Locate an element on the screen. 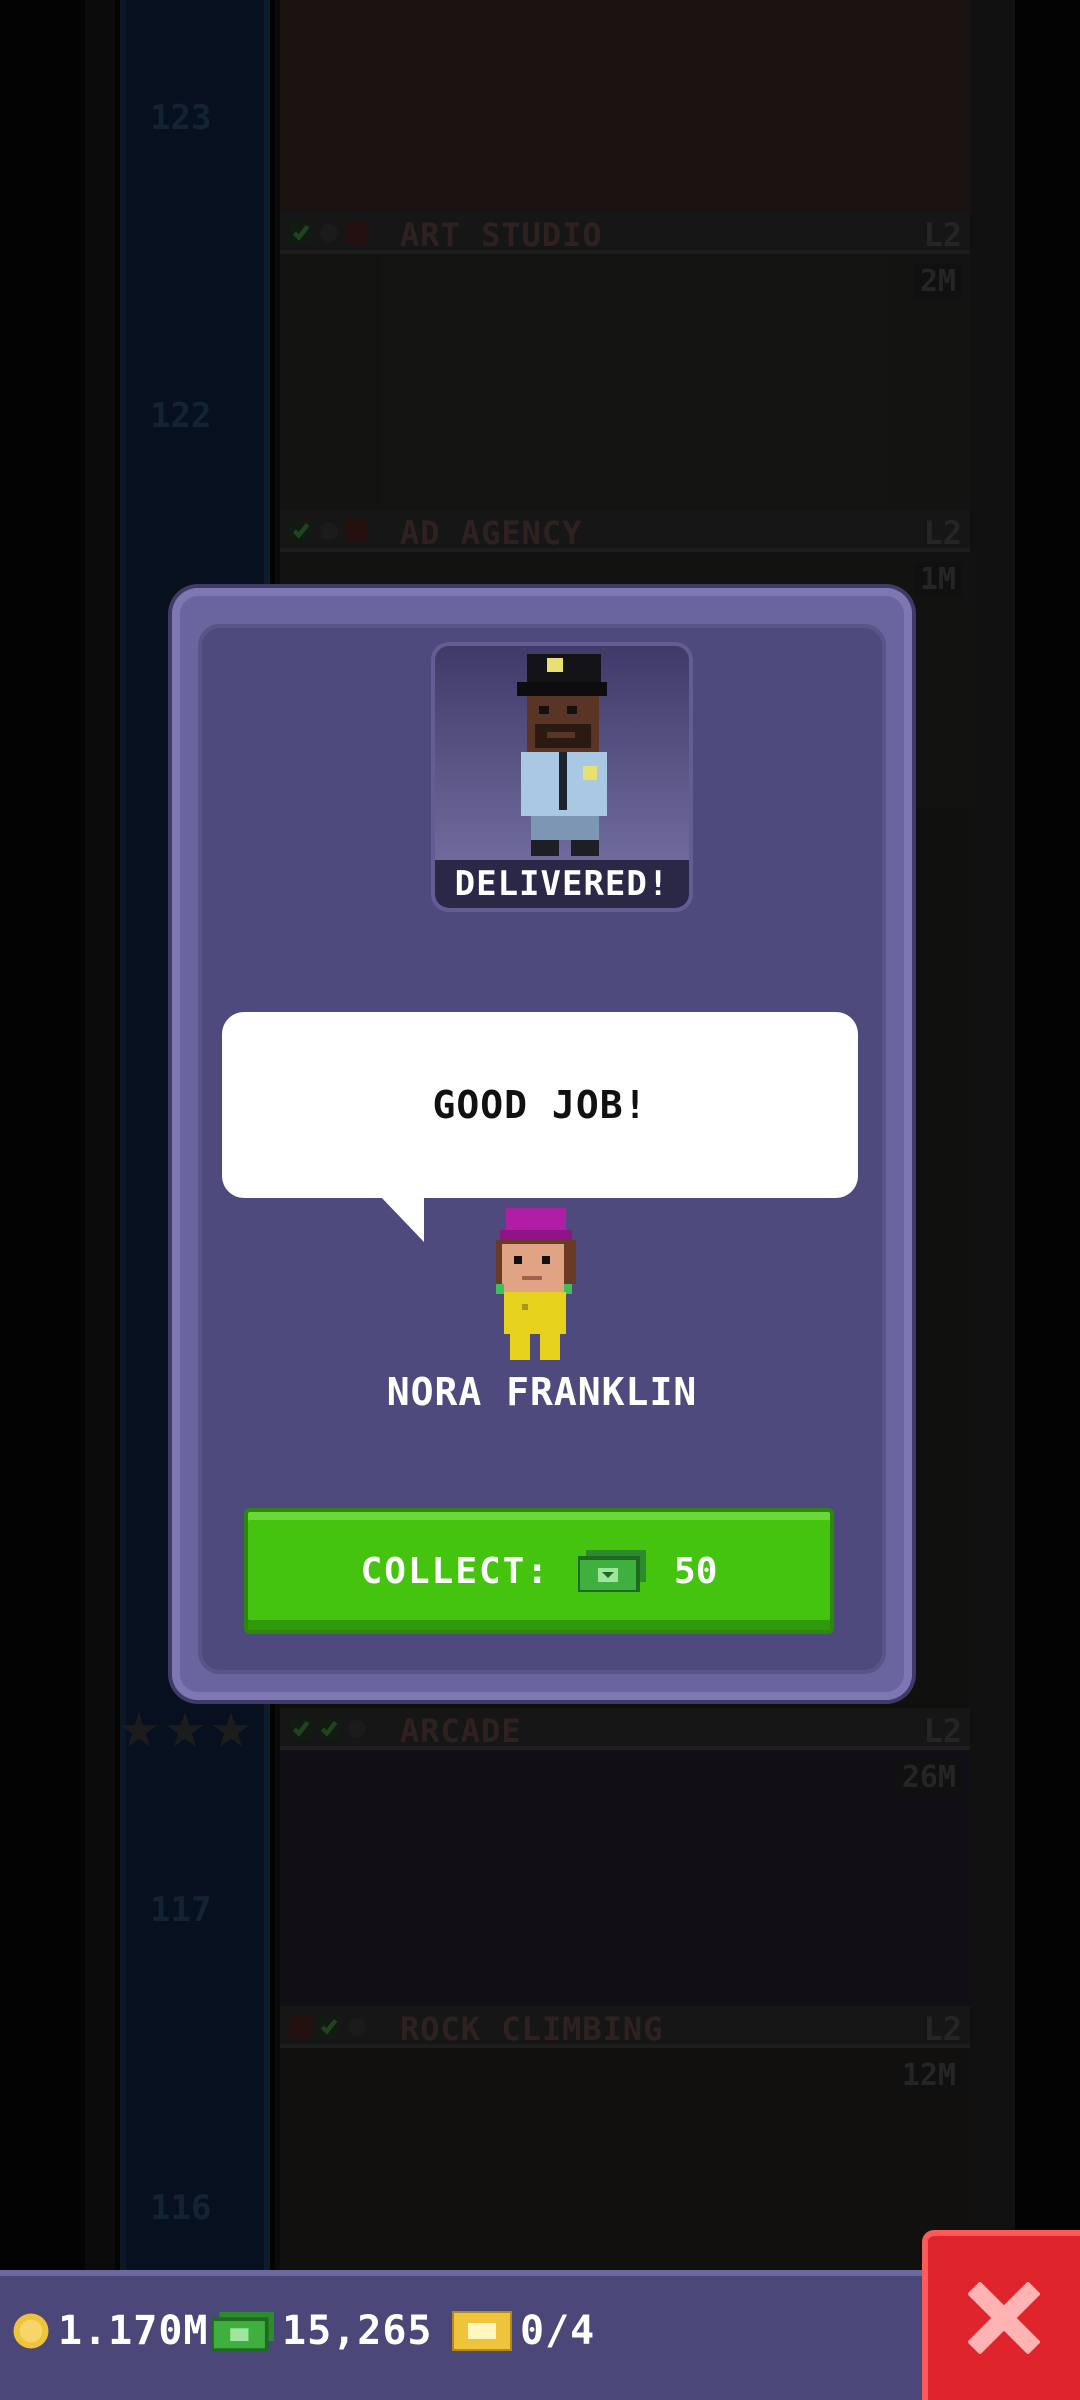 Image resolution: width=1080 pixels, height=2400 pixels. tickets-display: 0/4 is located at coordinates (523, 2331).